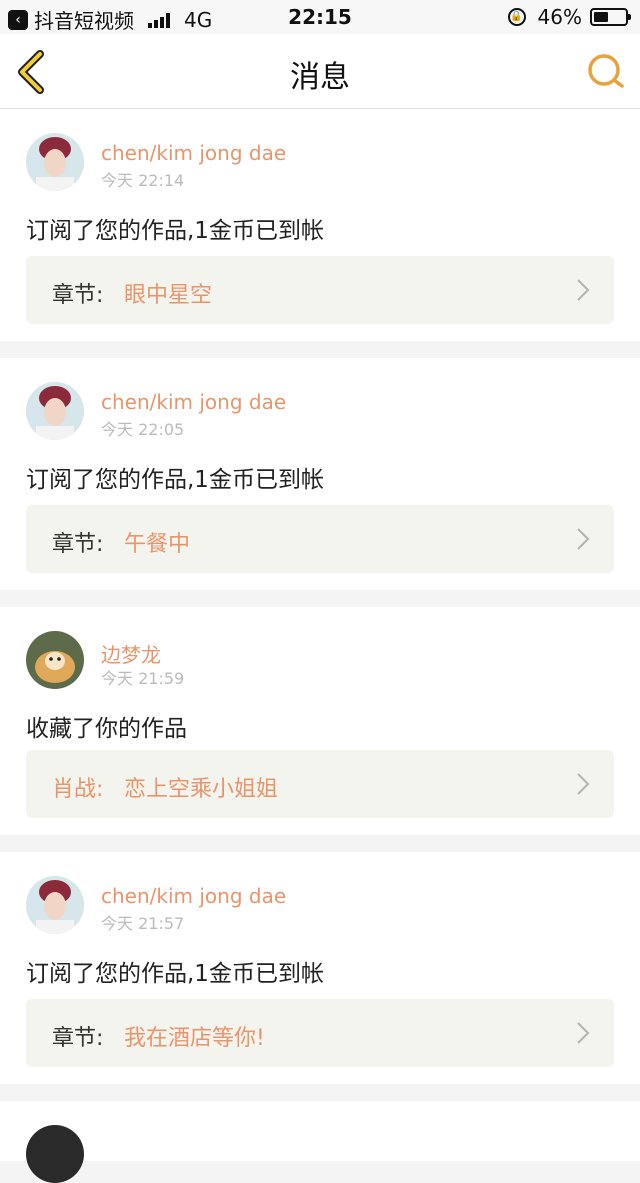  Describe the element at coordinates (194, 1038) in the screenshot. I see `chapter-title: 我在酒店等你!` at that location.